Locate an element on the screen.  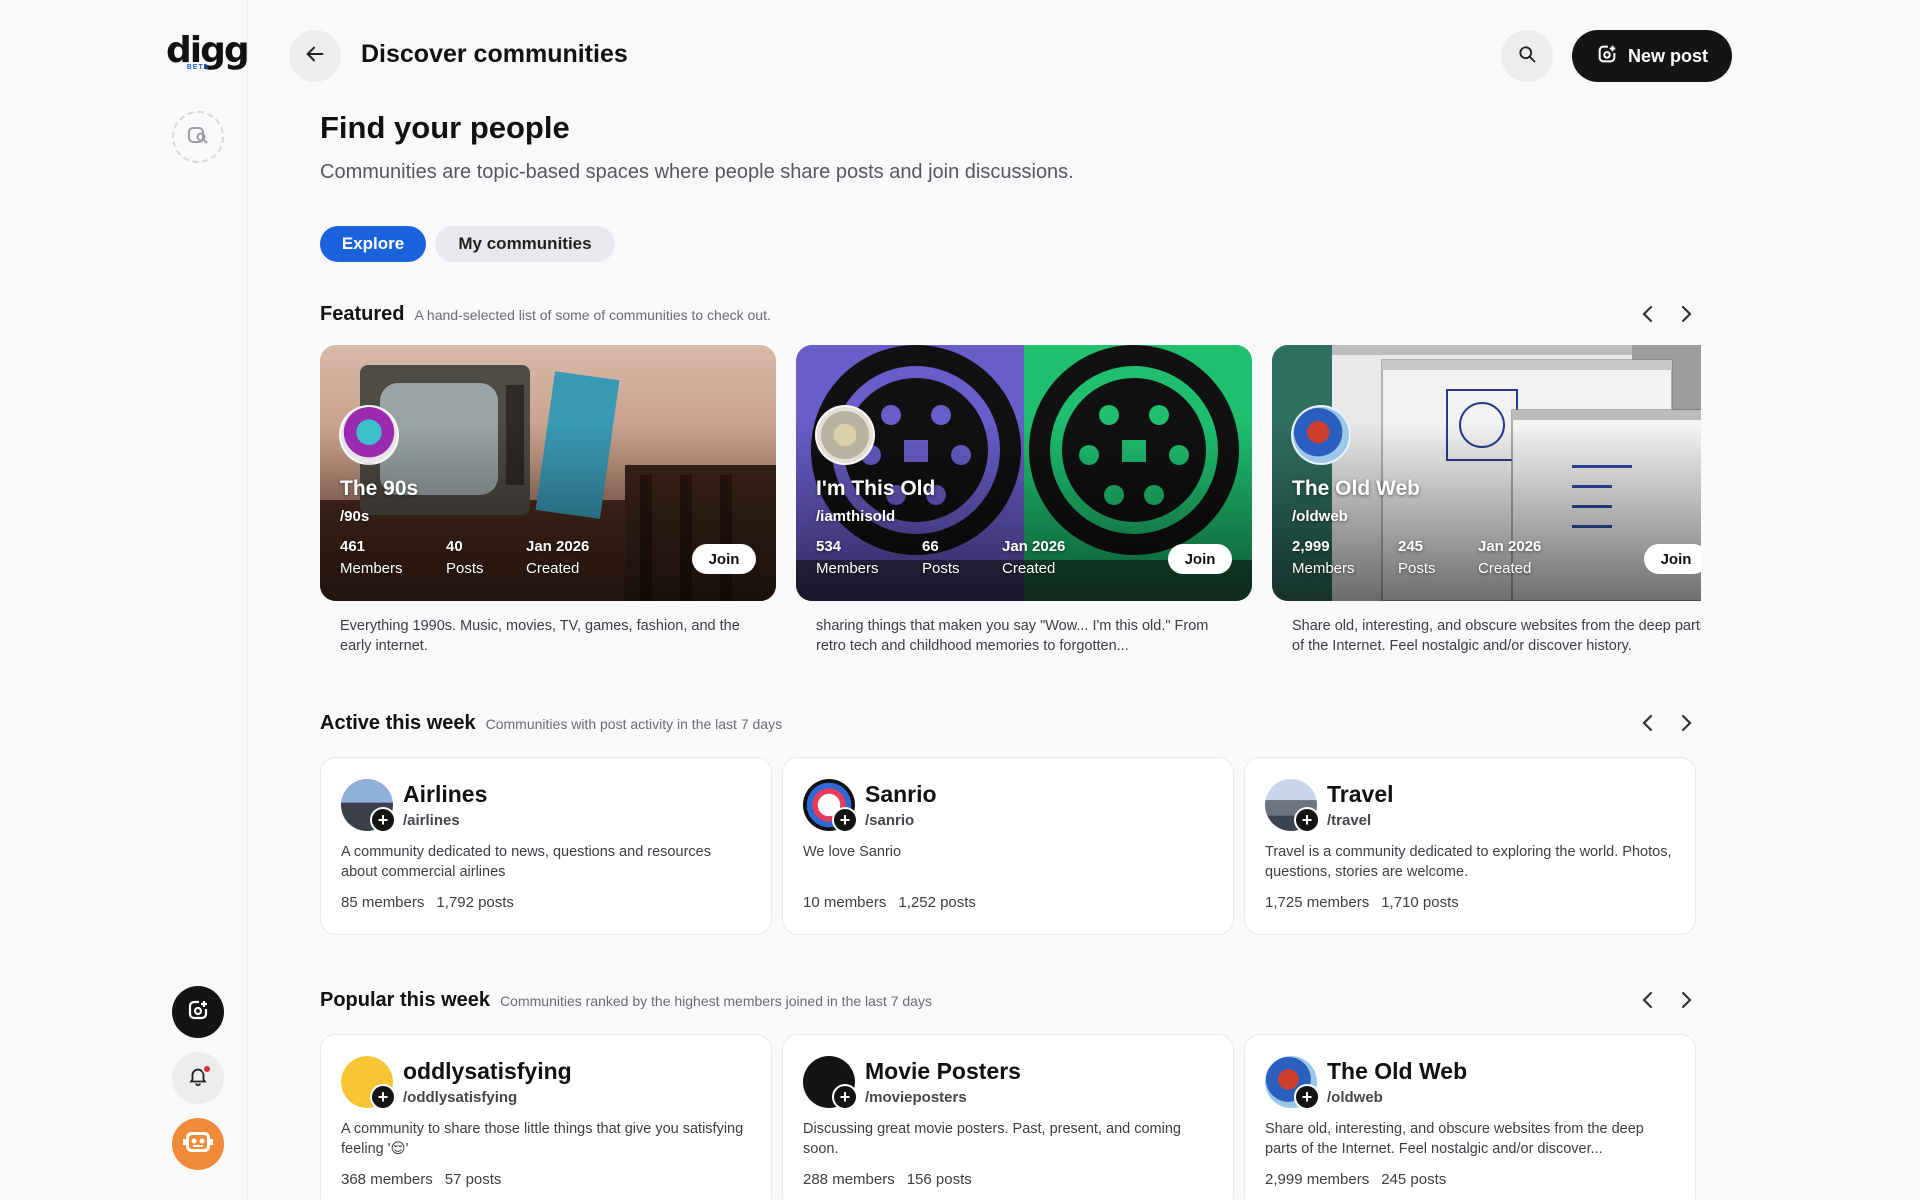
posts-count: 1,710 posts is located at coordinates (1420, 902).